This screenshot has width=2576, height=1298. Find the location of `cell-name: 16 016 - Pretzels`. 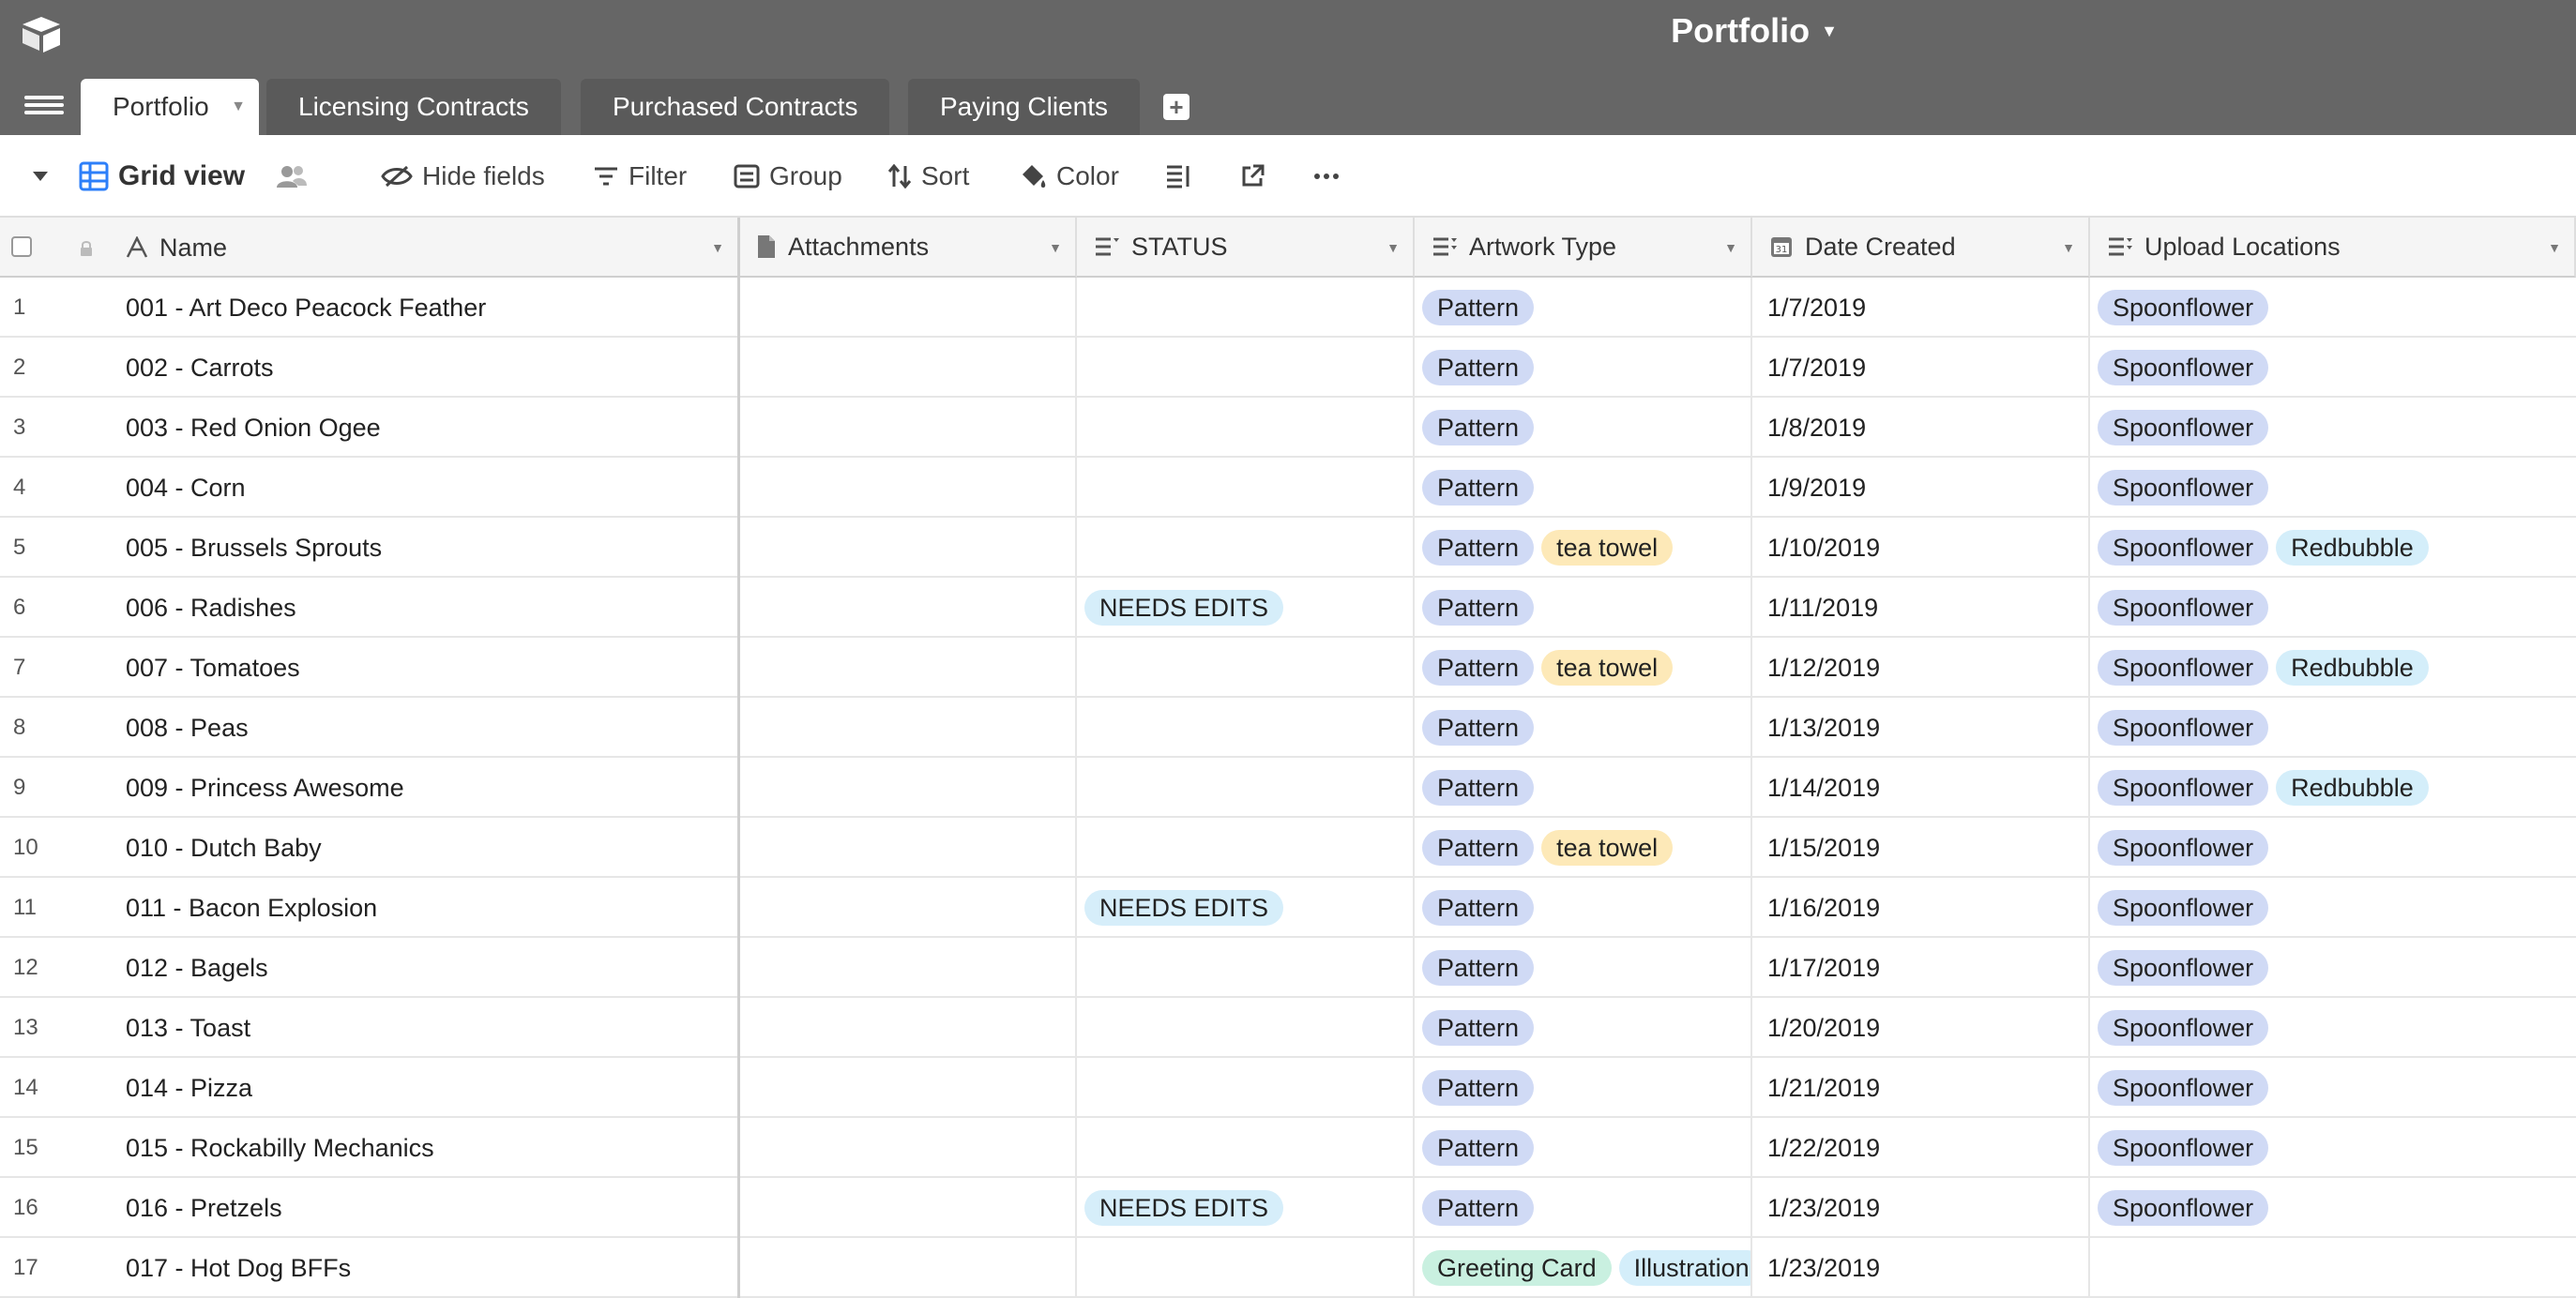

cell-name: 16 016 - Pretzels is located at coordinates (369, 1208).